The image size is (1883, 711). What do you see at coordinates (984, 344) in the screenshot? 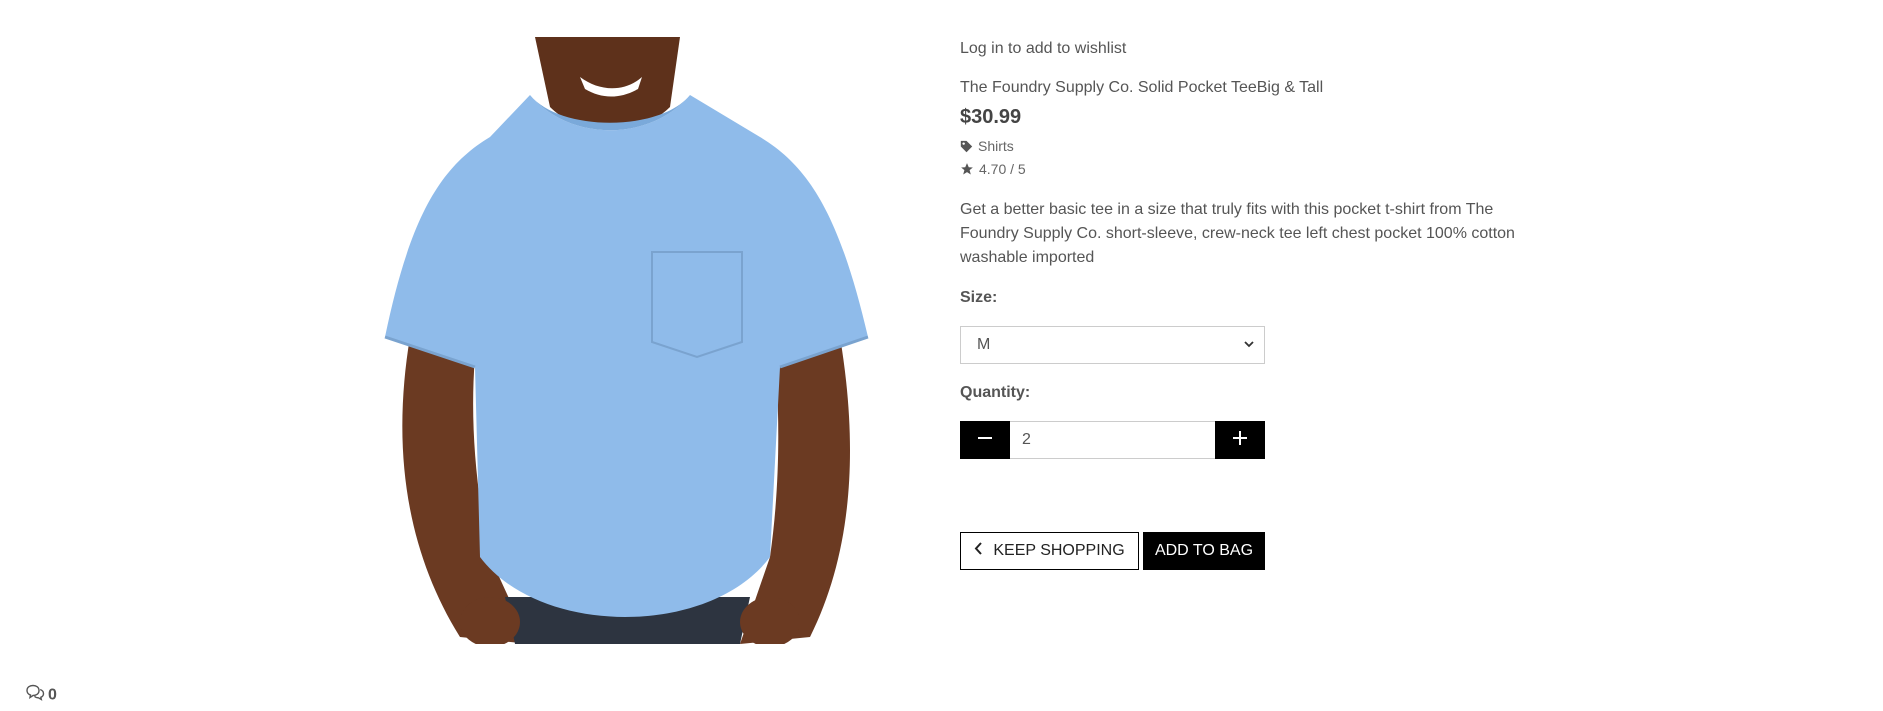
I see `size-selected-value: M` at bounding box center [984, 344].